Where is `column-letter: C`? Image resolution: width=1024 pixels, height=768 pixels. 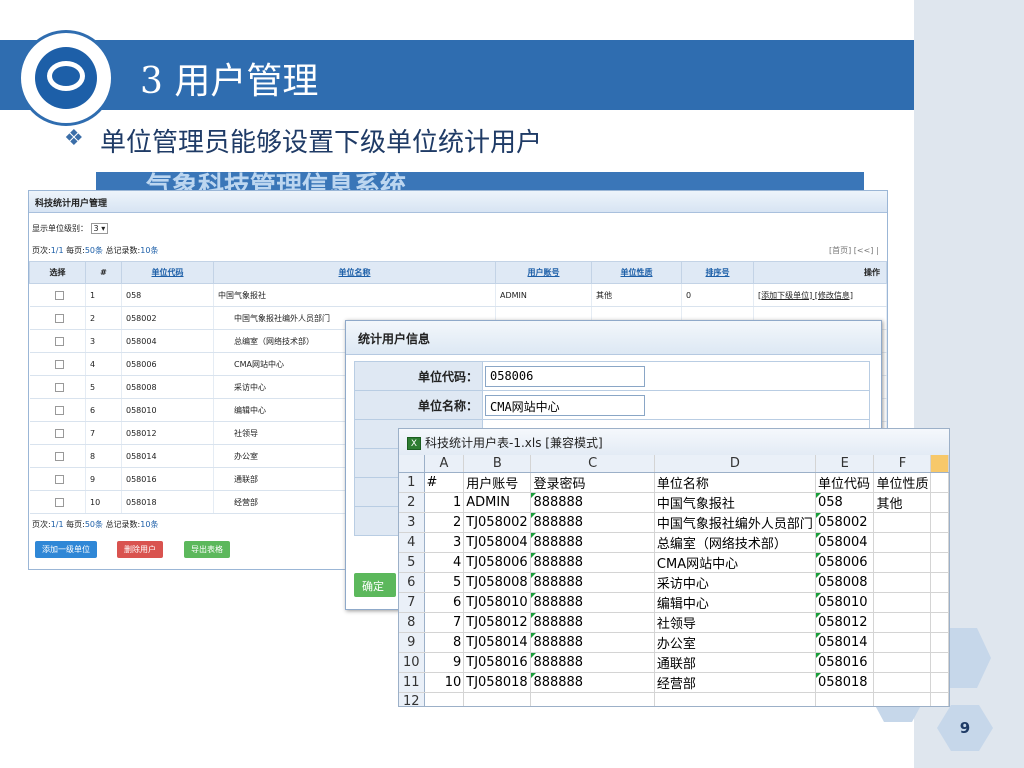
column-letter: C is located at coordinates (592, 464).